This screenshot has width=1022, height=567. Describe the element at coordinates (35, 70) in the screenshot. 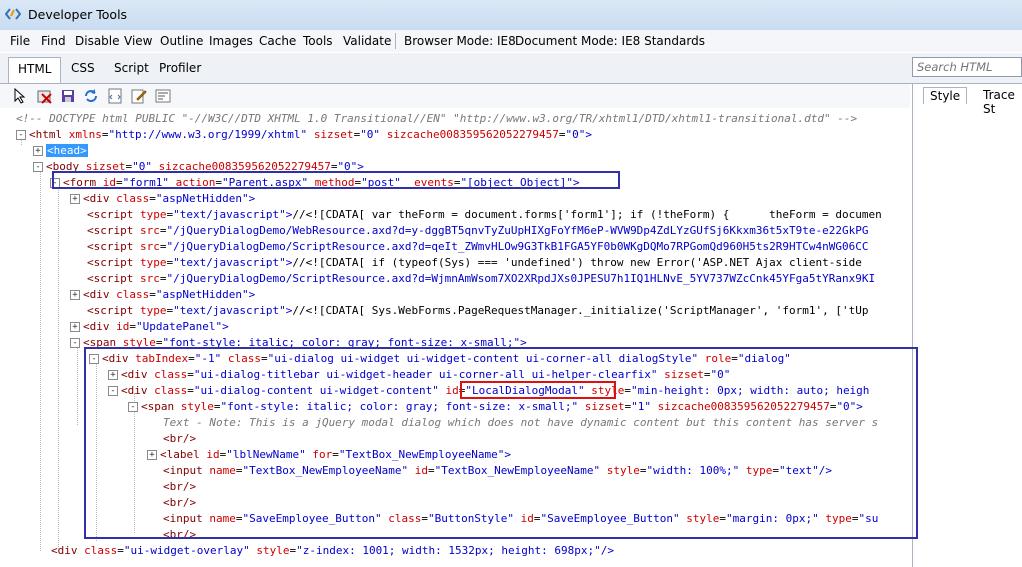

I see `tab-html: HTML` at that location.